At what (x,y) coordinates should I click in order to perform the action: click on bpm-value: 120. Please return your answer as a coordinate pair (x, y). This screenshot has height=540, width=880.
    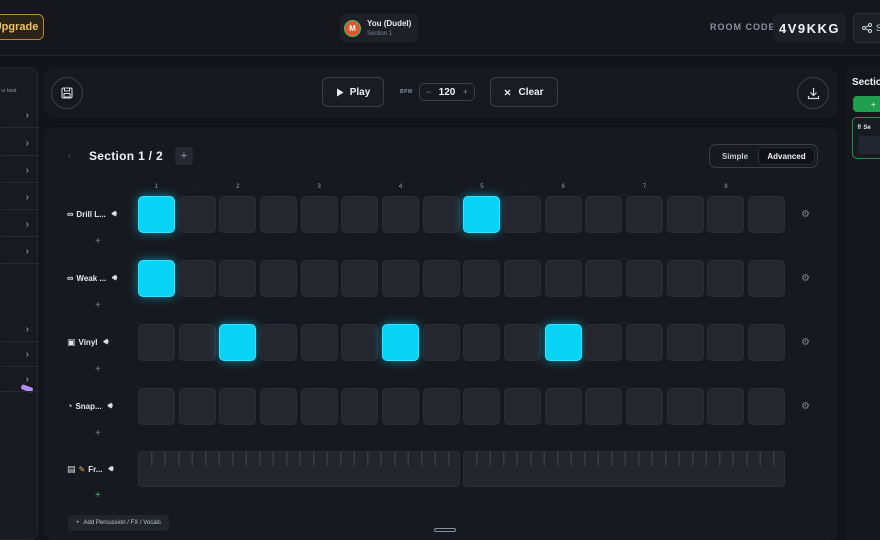
    Looking at the image, I should click on (447, 92).